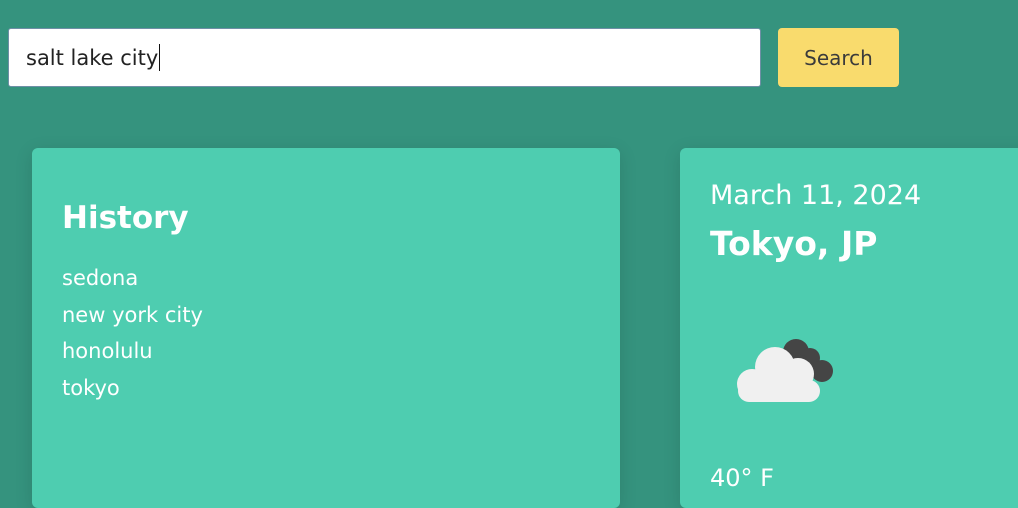 Image resolution: width=1018 pixels, height=508 pixels. I want to click on weather-date: March 11, 2024, so click(816, 195).